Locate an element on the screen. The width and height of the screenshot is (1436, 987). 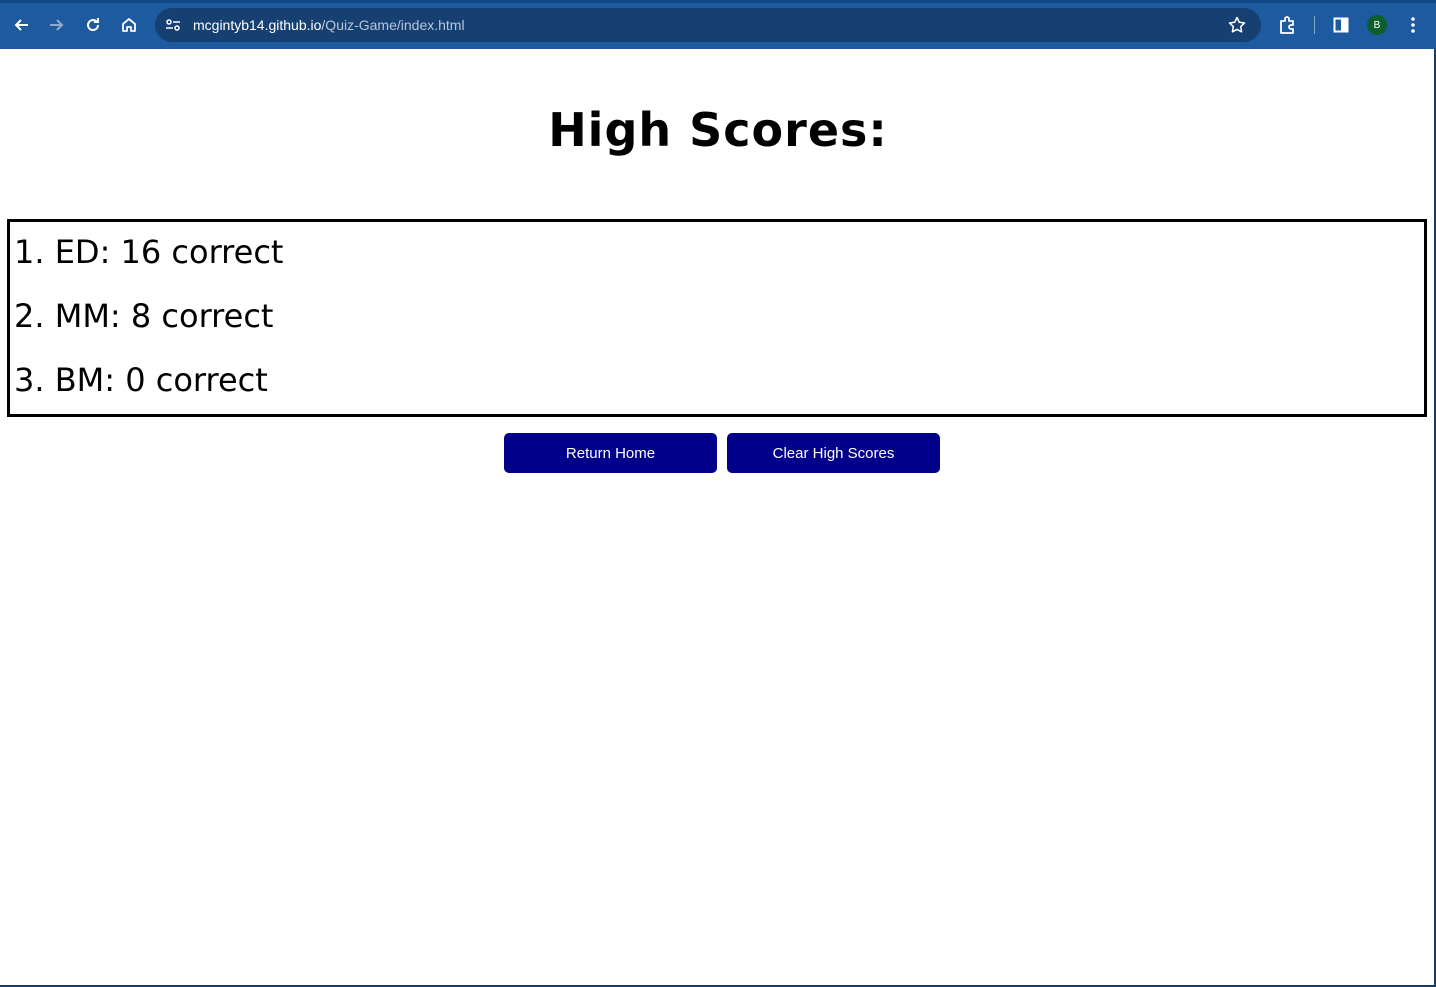
site-info-icon is located at coordinates (173, 25).